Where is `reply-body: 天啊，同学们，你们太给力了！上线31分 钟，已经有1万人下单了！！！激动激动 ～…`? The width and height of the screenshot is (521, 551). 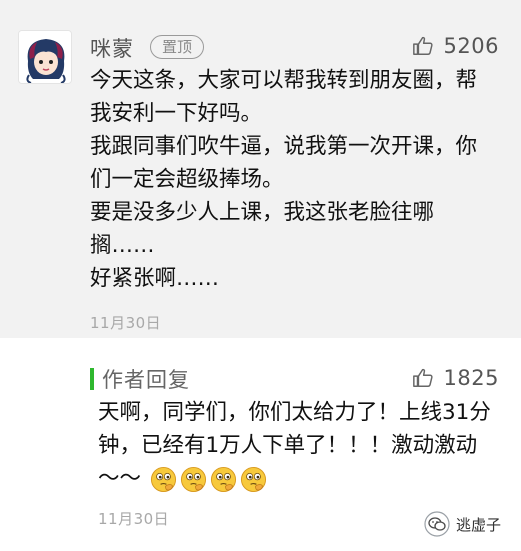
reply-body: 天啊，同学们，你们太给力了！上线31分 钟，已经有1万人下单了！！！激动激动 ～… is located at coordinates (304, 445).